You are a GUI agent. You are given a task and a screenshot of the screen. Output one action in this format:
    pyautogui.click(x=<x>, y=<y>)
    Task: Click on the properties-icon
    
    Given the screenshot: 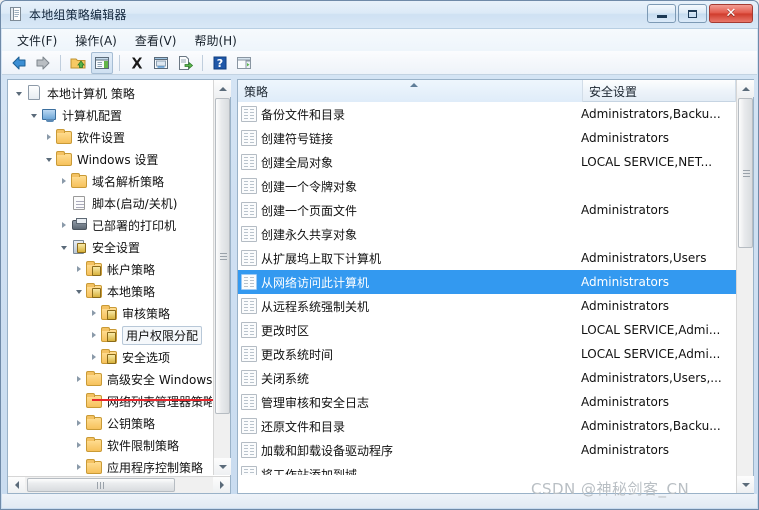 What is the action you would take?
    pyautogui.click(x=161, y=63)
    